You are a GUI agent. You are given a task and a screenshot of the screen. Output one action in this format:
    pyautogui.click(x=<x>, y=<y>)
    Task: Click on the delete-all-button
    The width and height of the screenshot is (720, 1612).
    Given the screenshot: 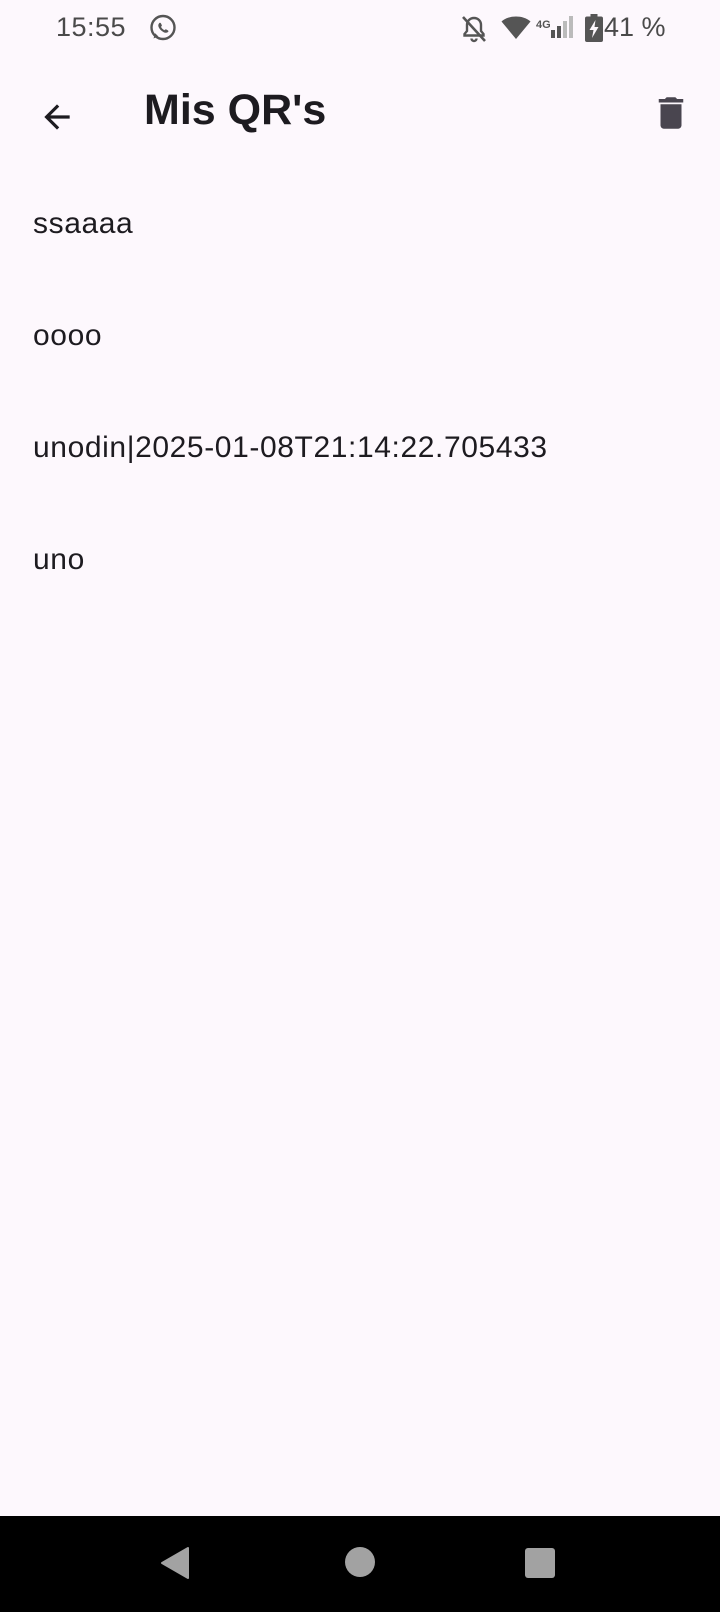 What is the action you would take?
    pyautogui.click(x=671, y=113)
    